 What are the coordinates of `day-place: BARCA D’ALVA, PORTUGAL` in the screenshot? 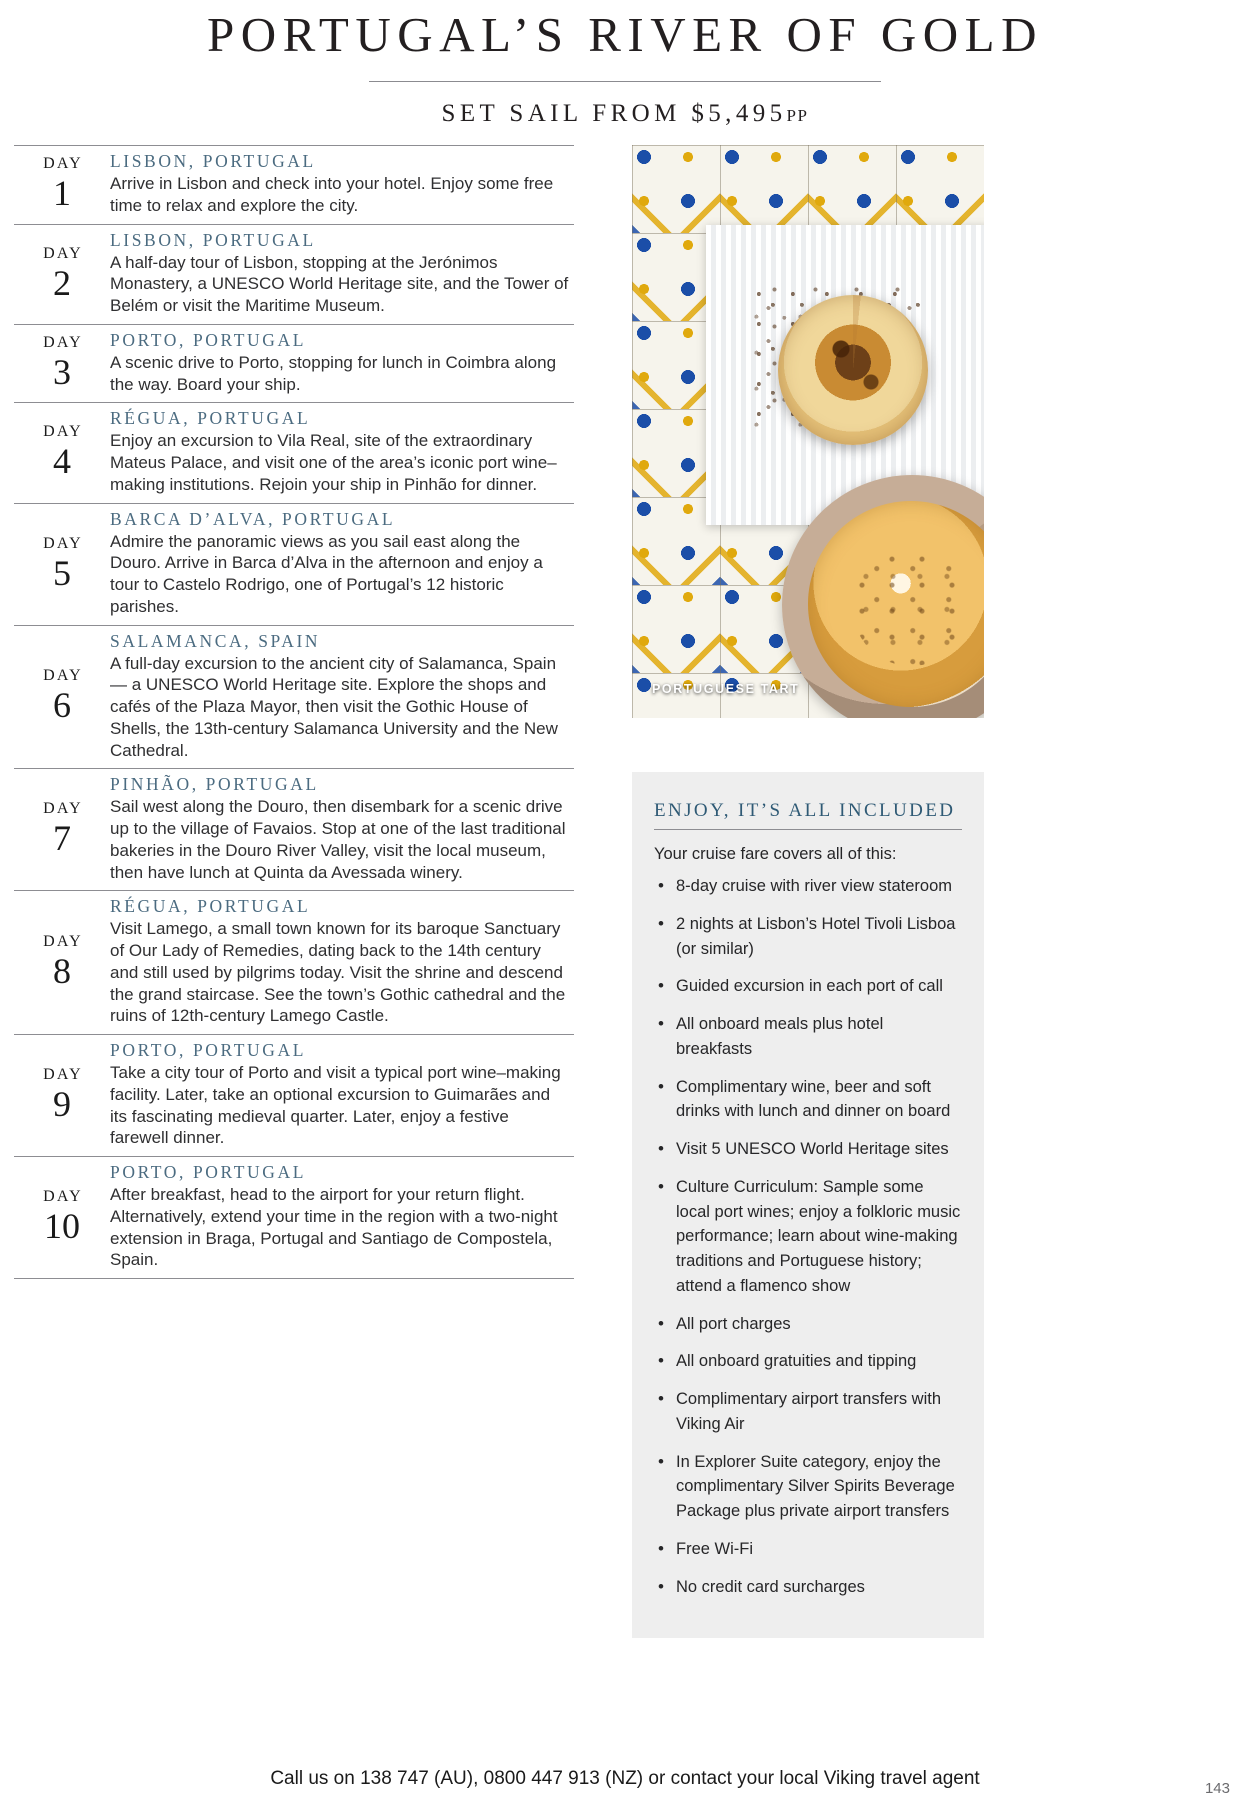 It's located at (253, 518).